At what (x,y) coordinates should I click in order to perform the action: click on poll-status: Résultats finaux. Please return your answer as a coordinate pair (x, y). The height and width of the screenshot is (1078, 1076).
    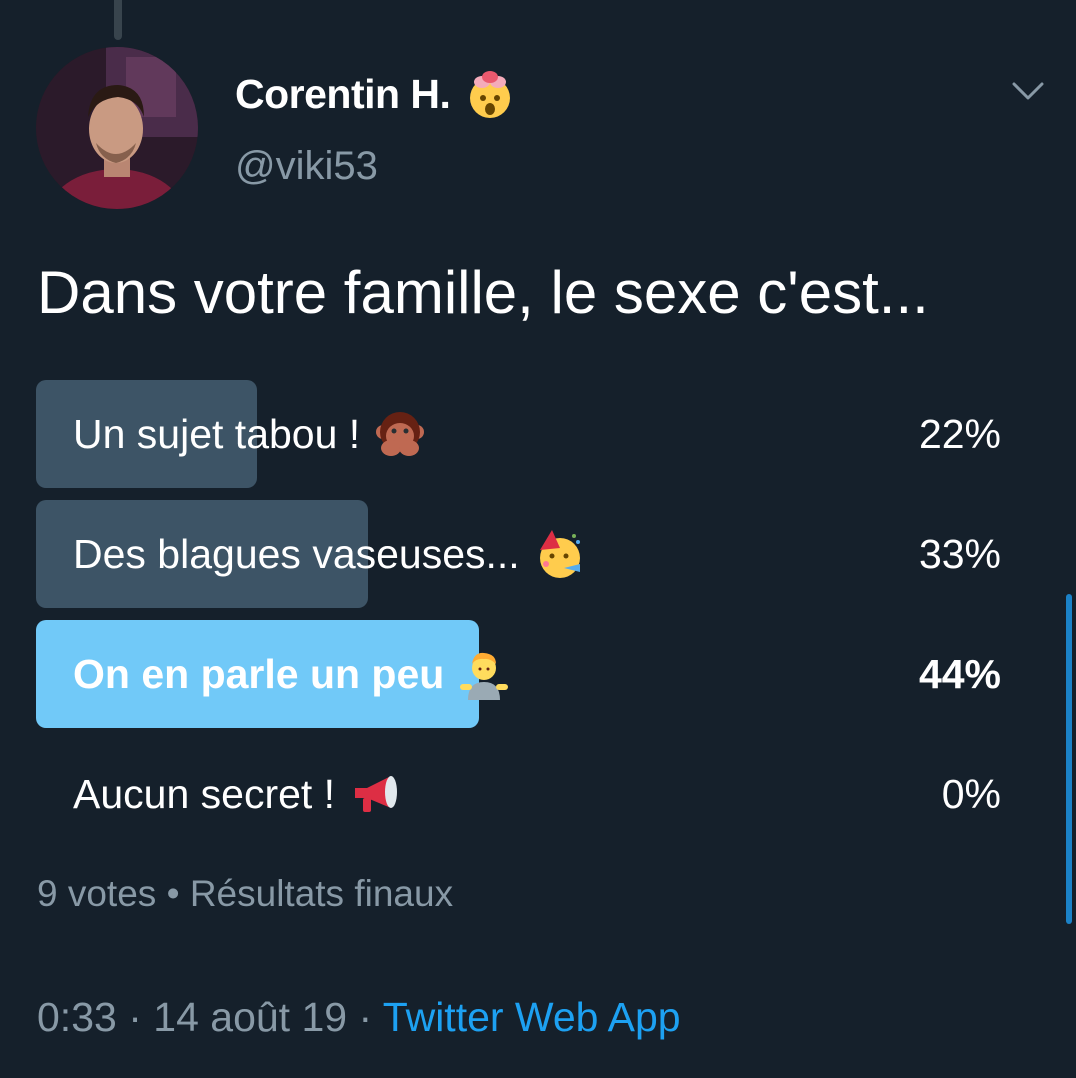
    Looking at the image, I should click on (321, 893).